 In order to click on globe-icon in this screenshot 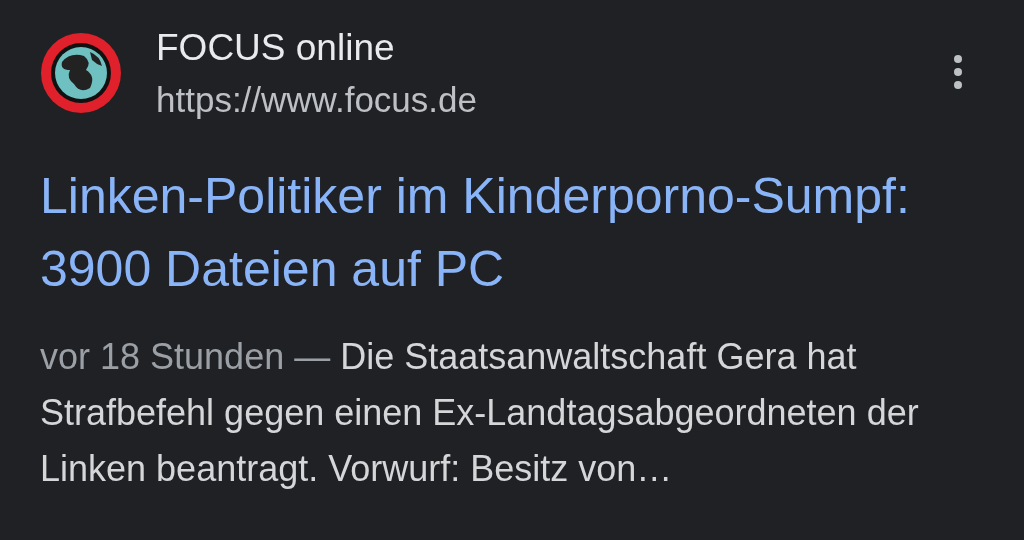, I will do `click(81, 73)`.